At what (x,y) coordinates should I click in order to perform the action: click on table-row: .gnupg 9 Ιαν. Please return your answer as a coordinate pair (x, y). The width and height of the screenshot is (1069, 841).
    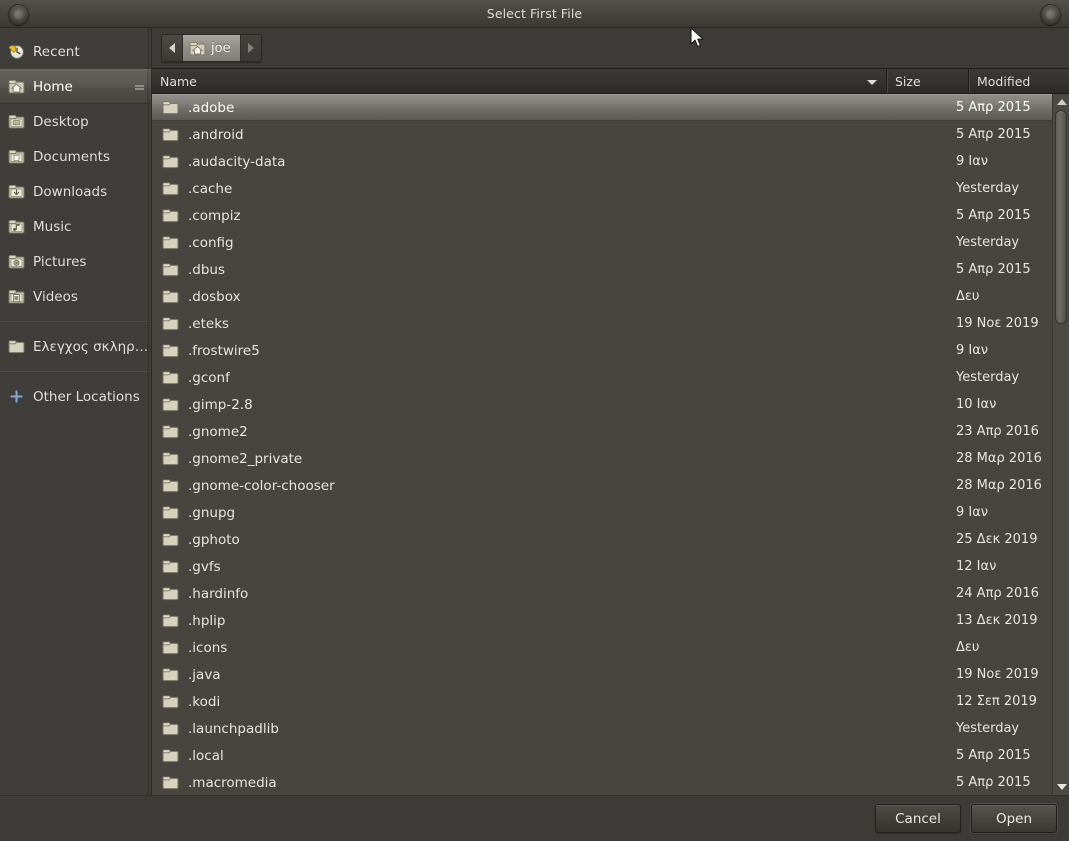
    Looking at the image, I should click on (602, 512).